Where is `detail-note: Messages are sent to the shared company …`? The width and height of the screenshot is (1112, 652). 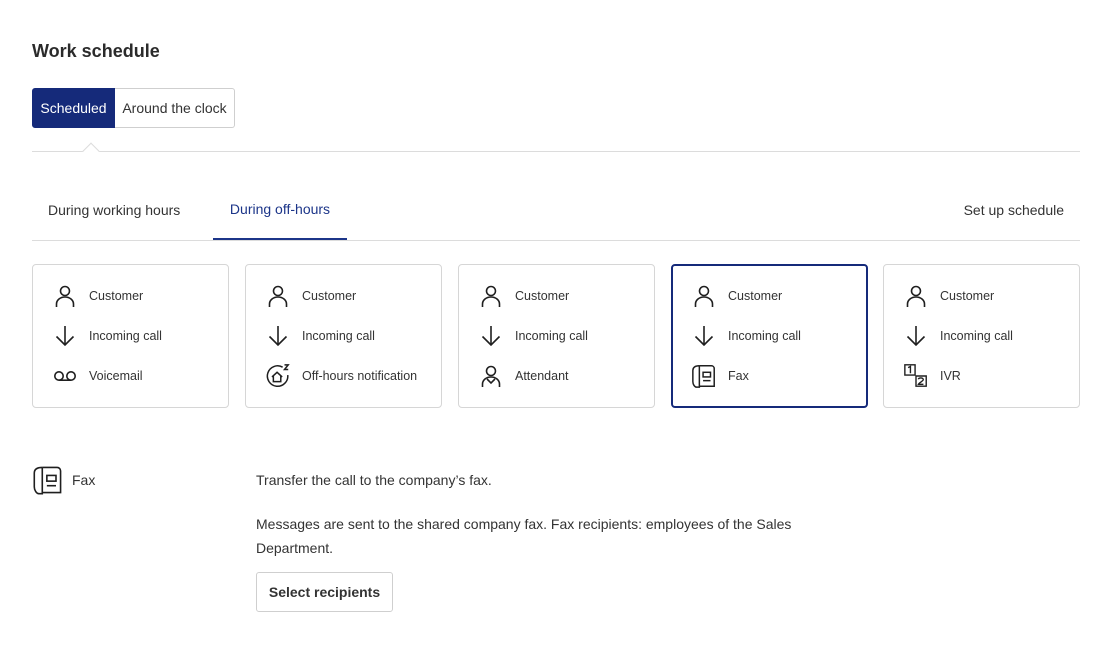
detail-note: Messages are sent to the shared company … is located at coordinates (524, 536).